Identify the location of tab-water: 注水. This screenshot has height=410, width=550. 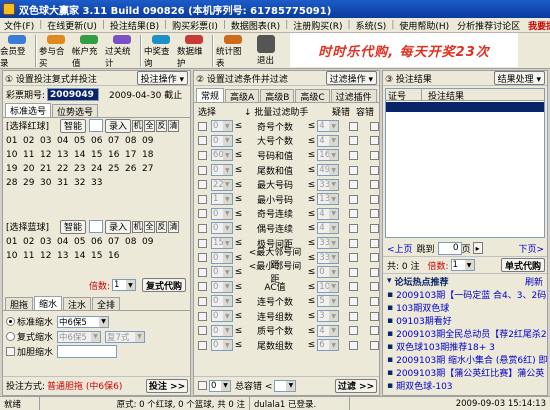
(77, 304).